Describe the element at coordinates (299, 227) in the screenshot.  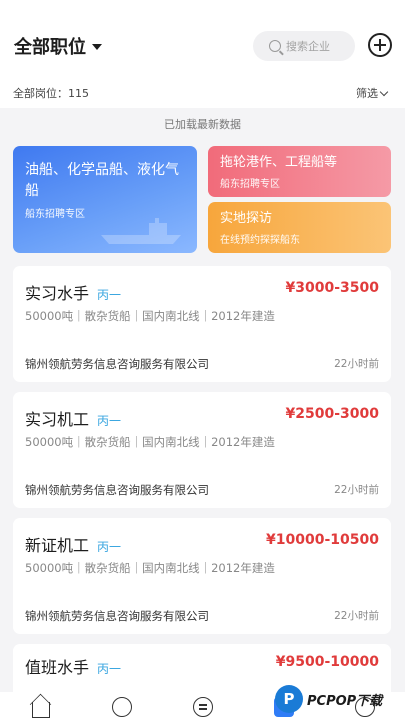
I see `banner-site-visit: 实地探访 在线预约探探船东` at that location.